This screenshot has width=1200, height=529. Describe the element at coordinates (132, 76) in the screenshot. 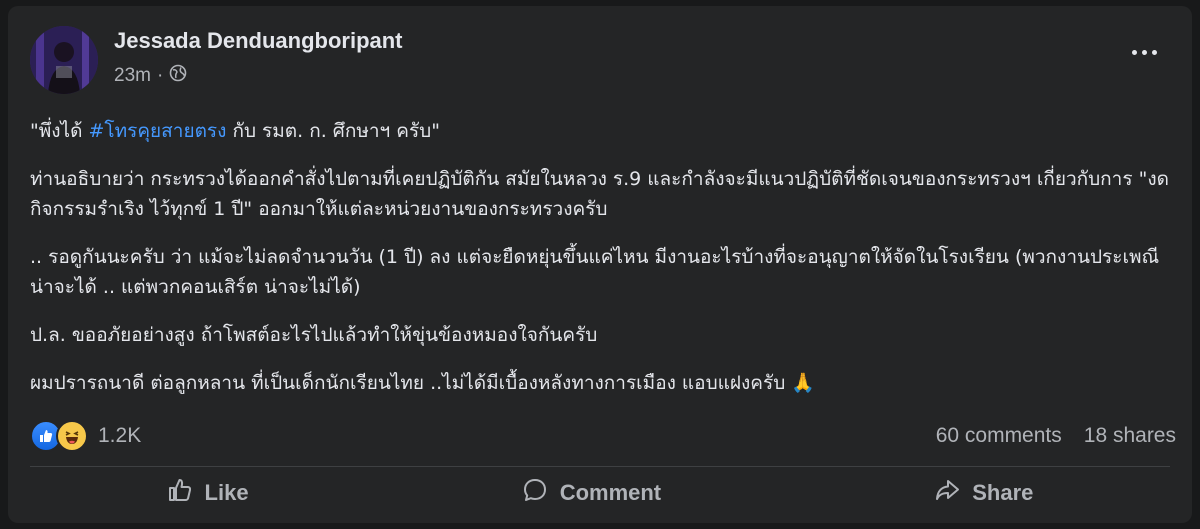

I see `post-time: 23m` at that location.